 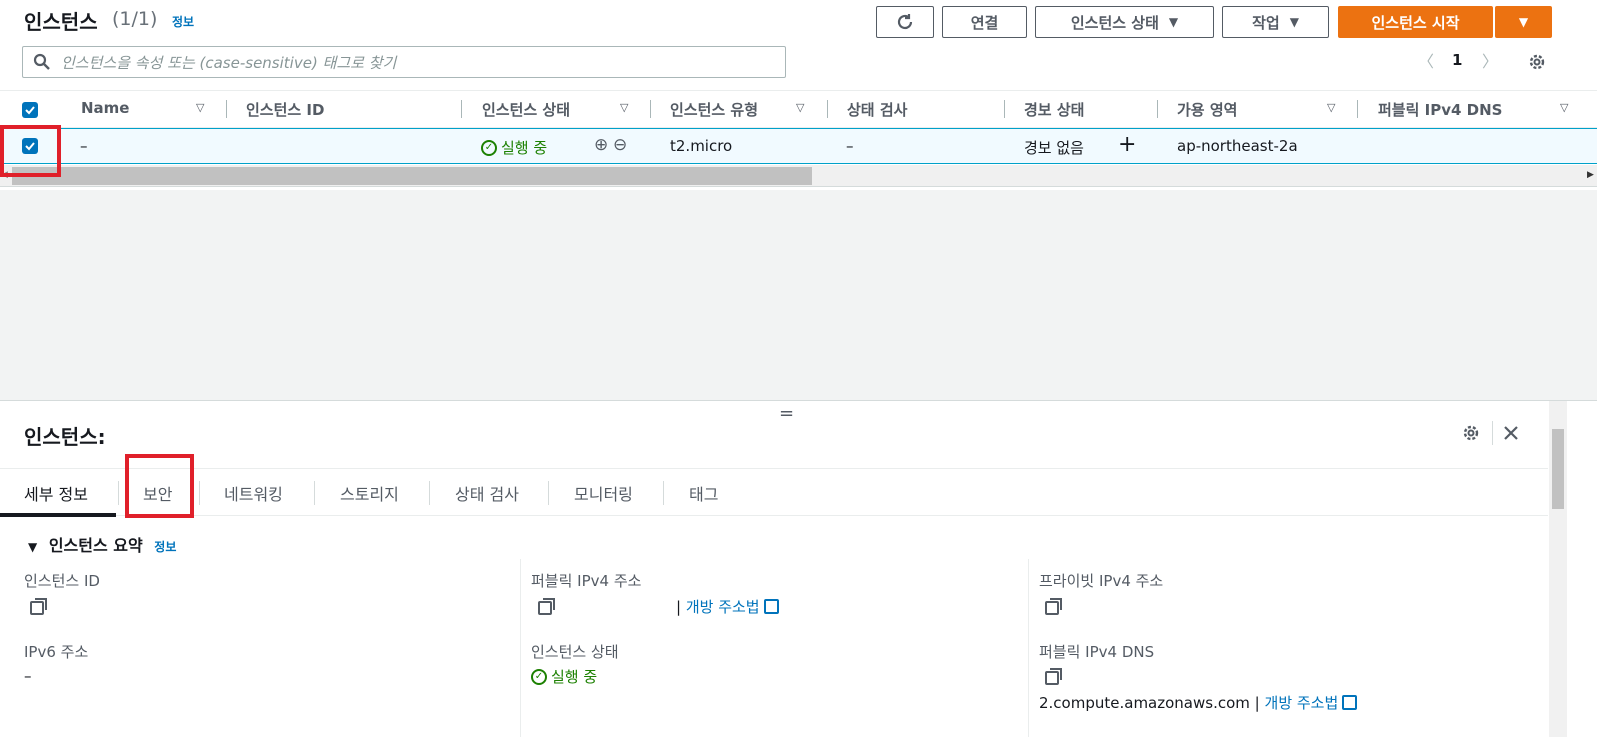 I want to click on search-input: 인스턴스을 속성 또는 (case-sensitive) 태그로 찾기, so click(x=404, y=62).